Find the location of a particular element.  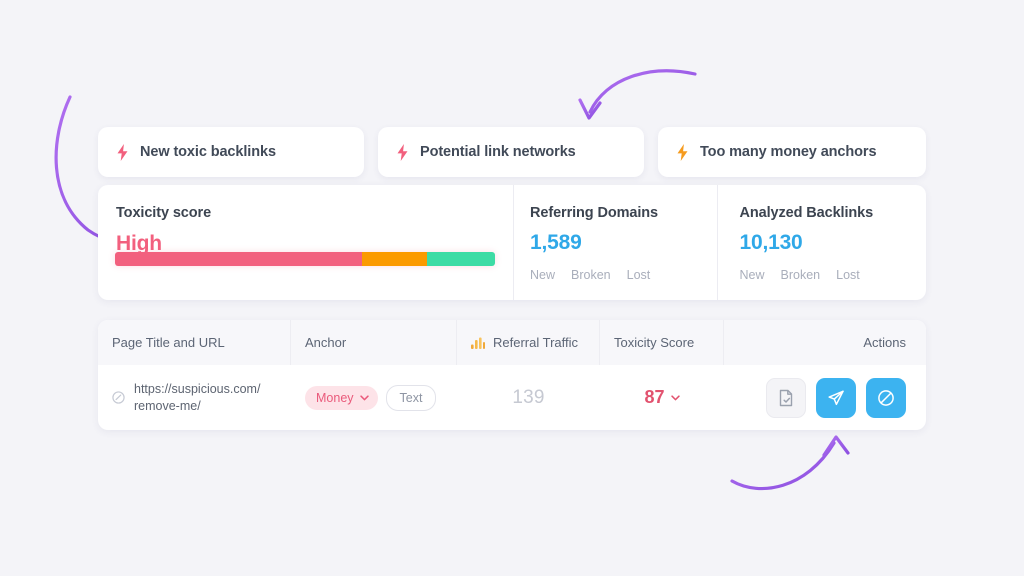

toxicity-score-cell: 87 is located at coordinates (662, 397).